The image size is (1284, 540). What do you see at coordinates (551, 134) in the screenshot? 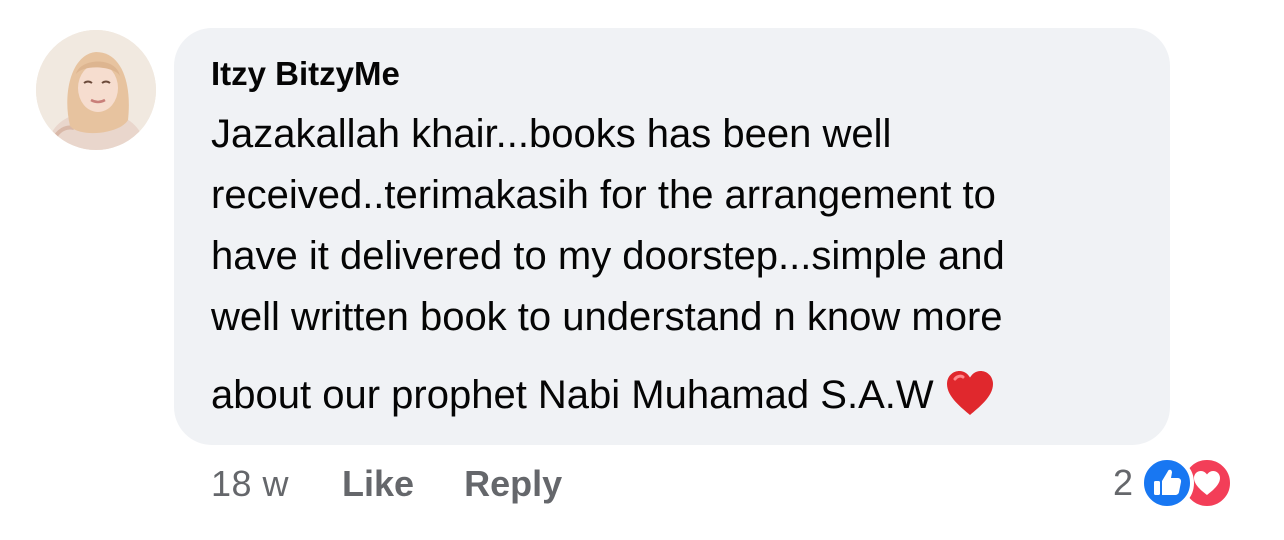
I see `comment-text-line: Jazakallah khair...books has been well` at bounding box center [551, 134].